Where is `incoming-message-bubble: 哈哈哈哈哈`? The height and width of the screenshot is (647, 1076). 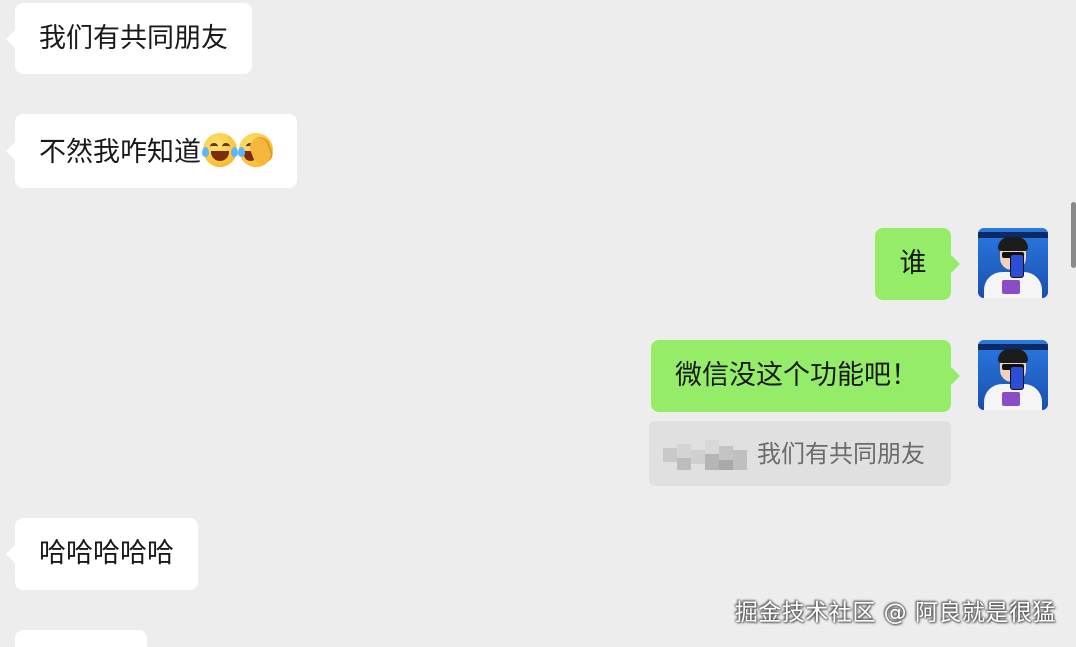 incoming-message-bubble: 哈哈哈哈哈 is located at coordinates (102, 554).